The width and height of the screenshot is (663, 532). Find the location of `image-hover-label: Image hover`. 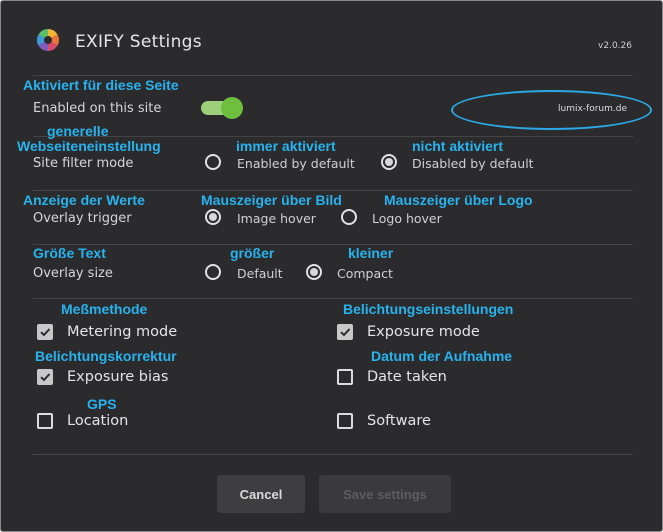

image-hover-label: Image hover is located at coordinates (276, 218).